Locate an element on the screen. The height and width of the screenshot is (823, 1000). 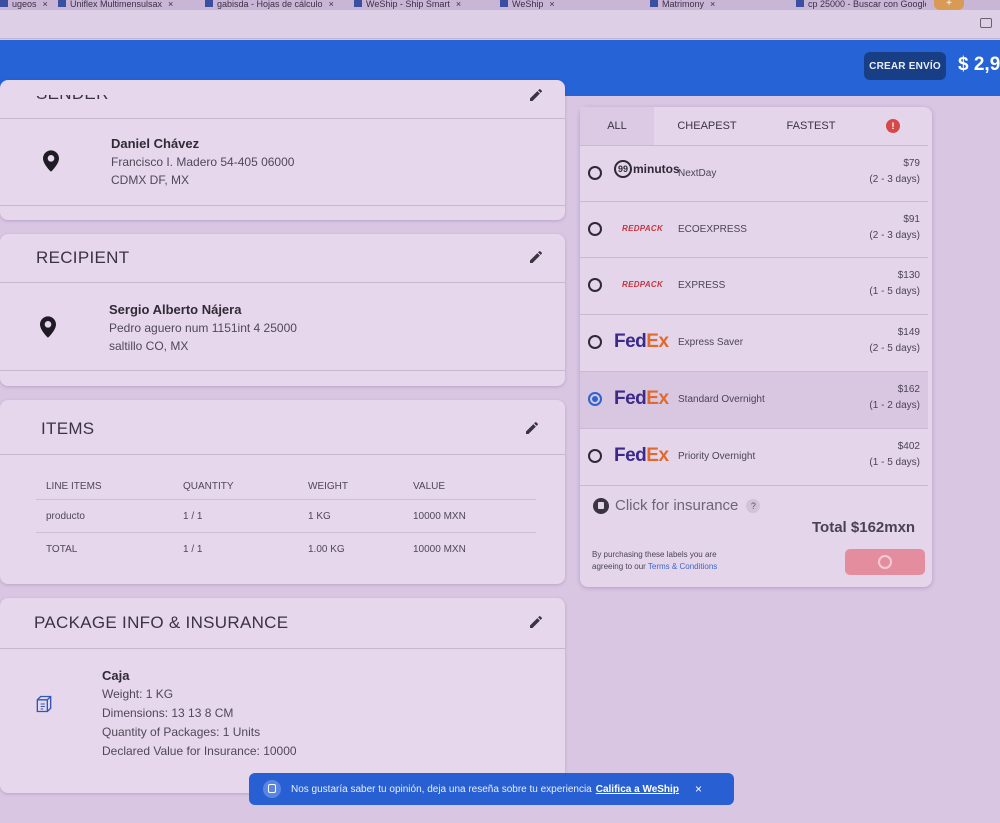
rate-service: ECOEXPRESS is located at coordinates (712, 229).